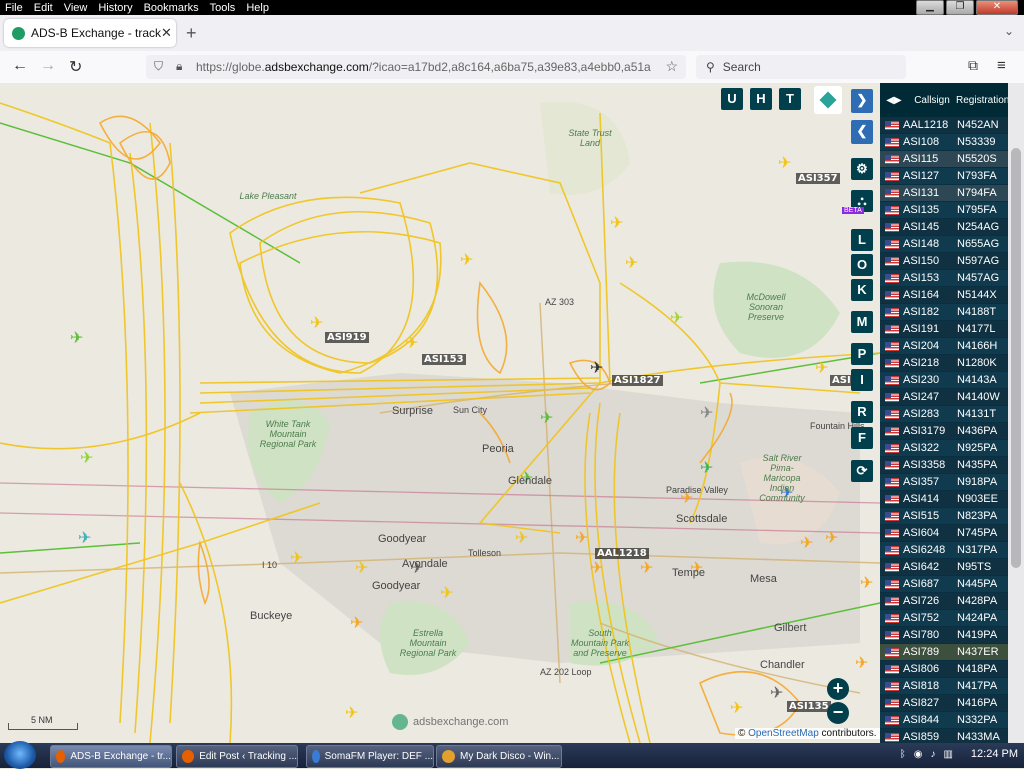 This screenshot has height=769, width=1024. I want to click on extensions-icon: ⧉, so click(973, 65).